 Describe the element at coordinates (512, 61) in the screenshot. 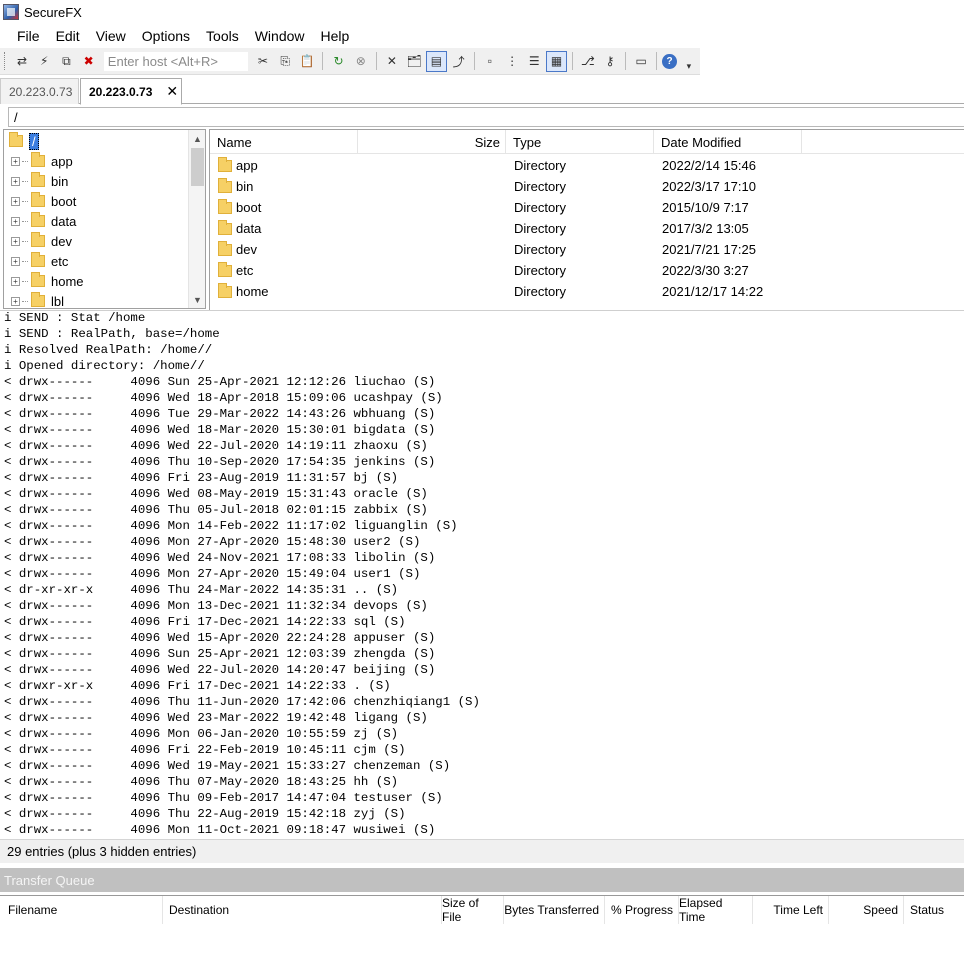

I see `small-icons-icon: ⋮` at that location.